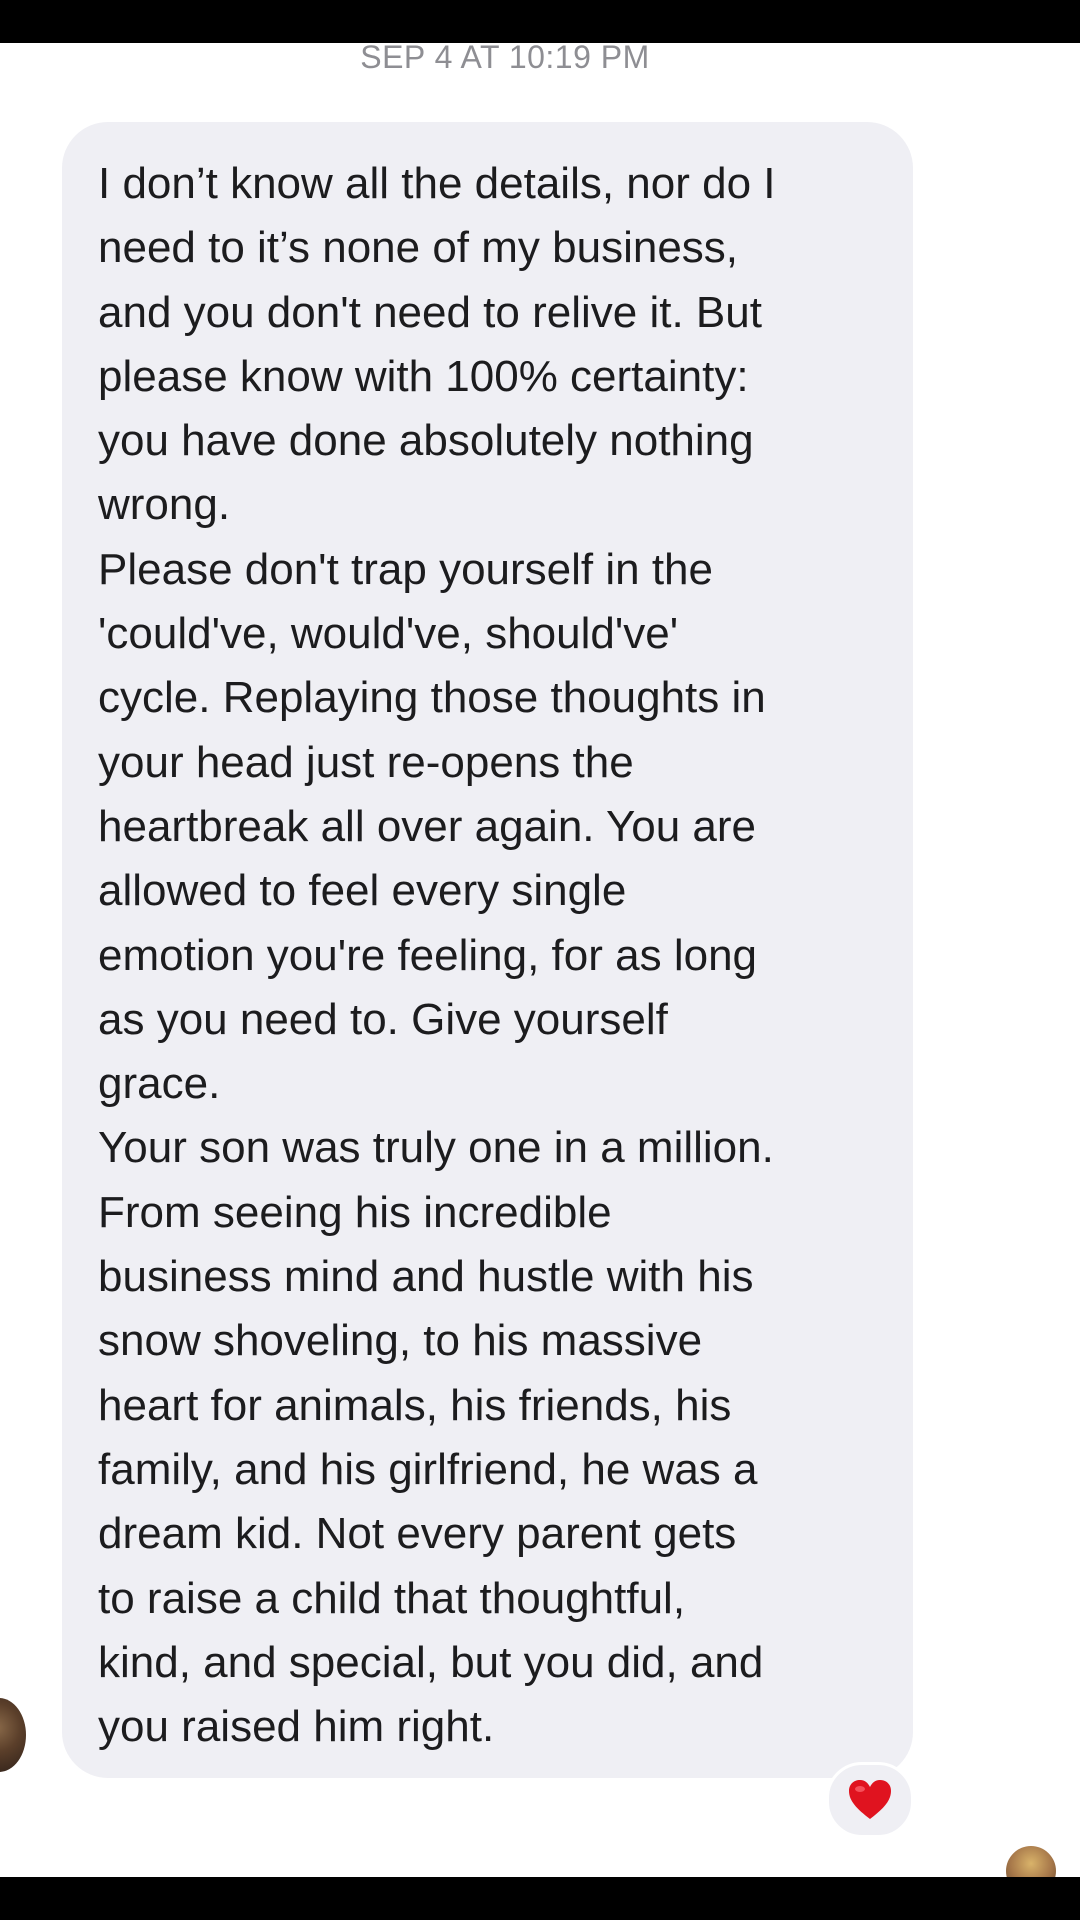 This screenshot has height=1920, width=1080. What do you see at coordinates (436, 1148) in the screenshot?
I see `message-line: Your son was truly one in a million.` at bounding box center [436, 1148].